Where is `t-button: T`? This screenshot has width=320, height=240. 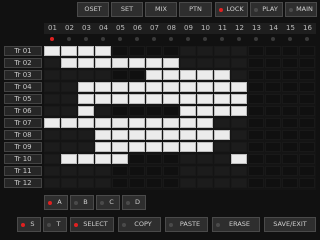
t-button: T is located at coordinates (55, 224).